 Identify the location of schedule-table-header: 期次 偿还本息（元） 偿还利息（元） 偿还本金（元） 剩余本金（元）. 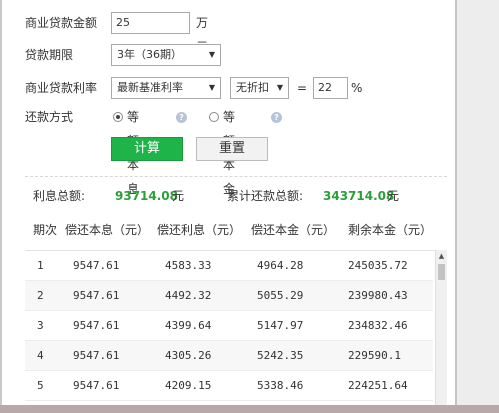
(236, 230).